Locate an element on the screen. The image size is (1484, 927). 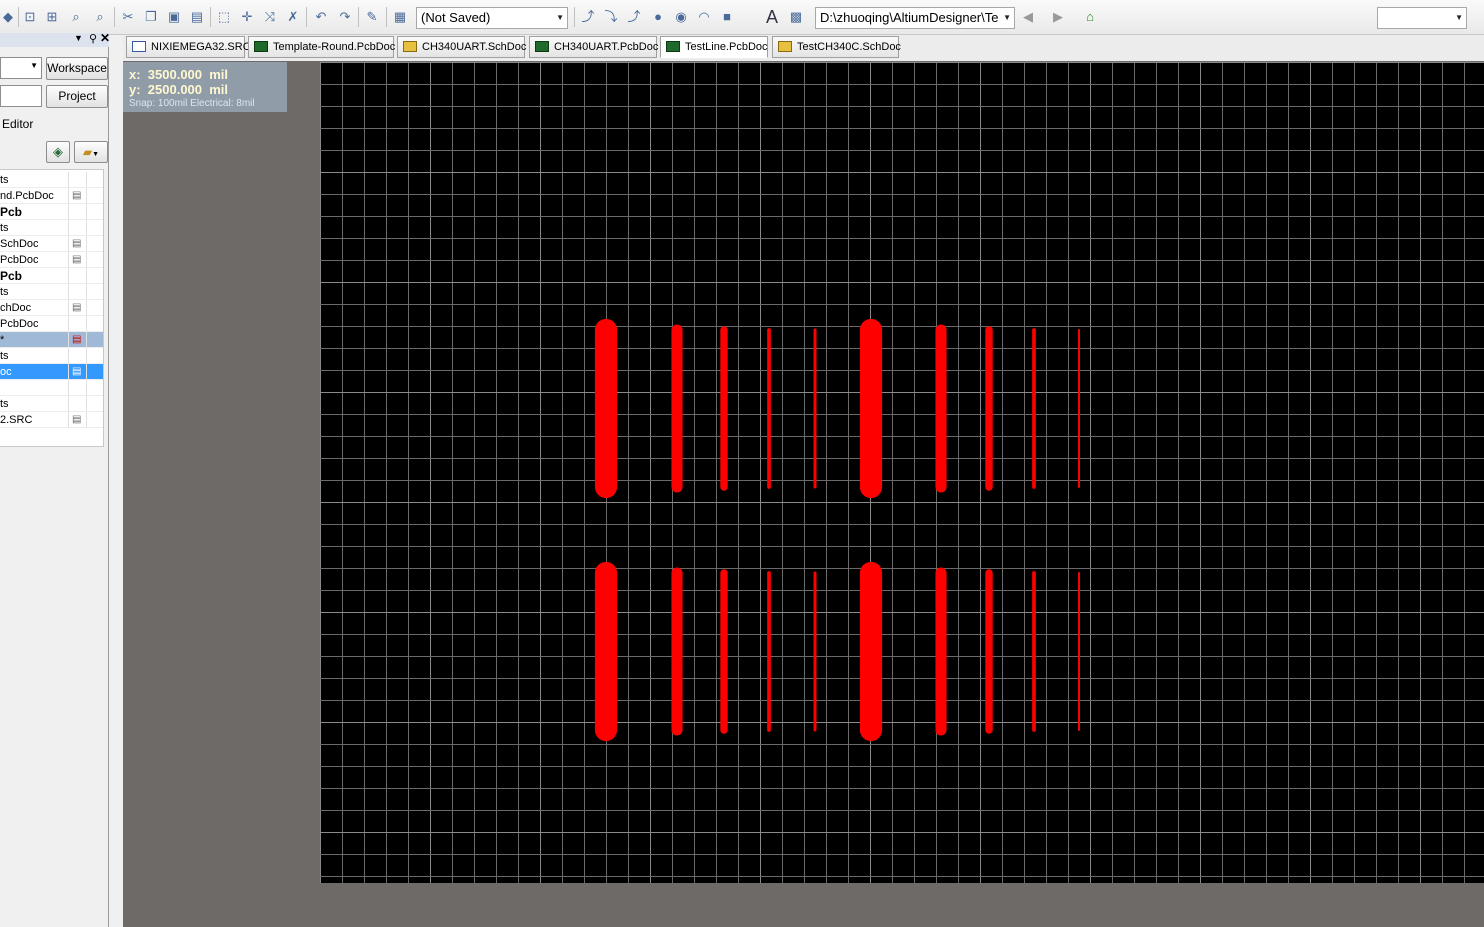
place-fill-icon: ■ is located at coordinates (727, 17).